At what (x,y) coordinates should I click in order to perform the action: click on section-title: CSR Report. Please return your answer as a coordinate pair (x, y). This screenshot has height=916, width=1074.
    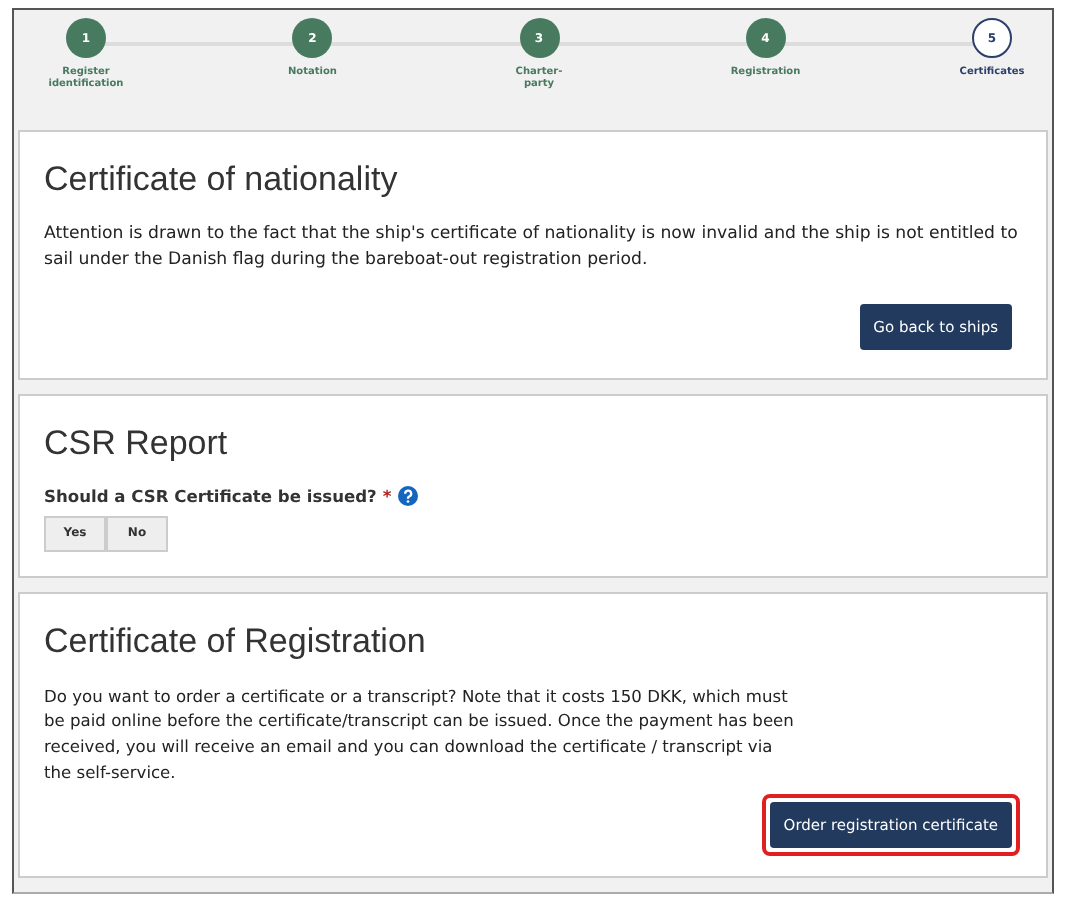
    Looking at the image, I should click on (137, 443).